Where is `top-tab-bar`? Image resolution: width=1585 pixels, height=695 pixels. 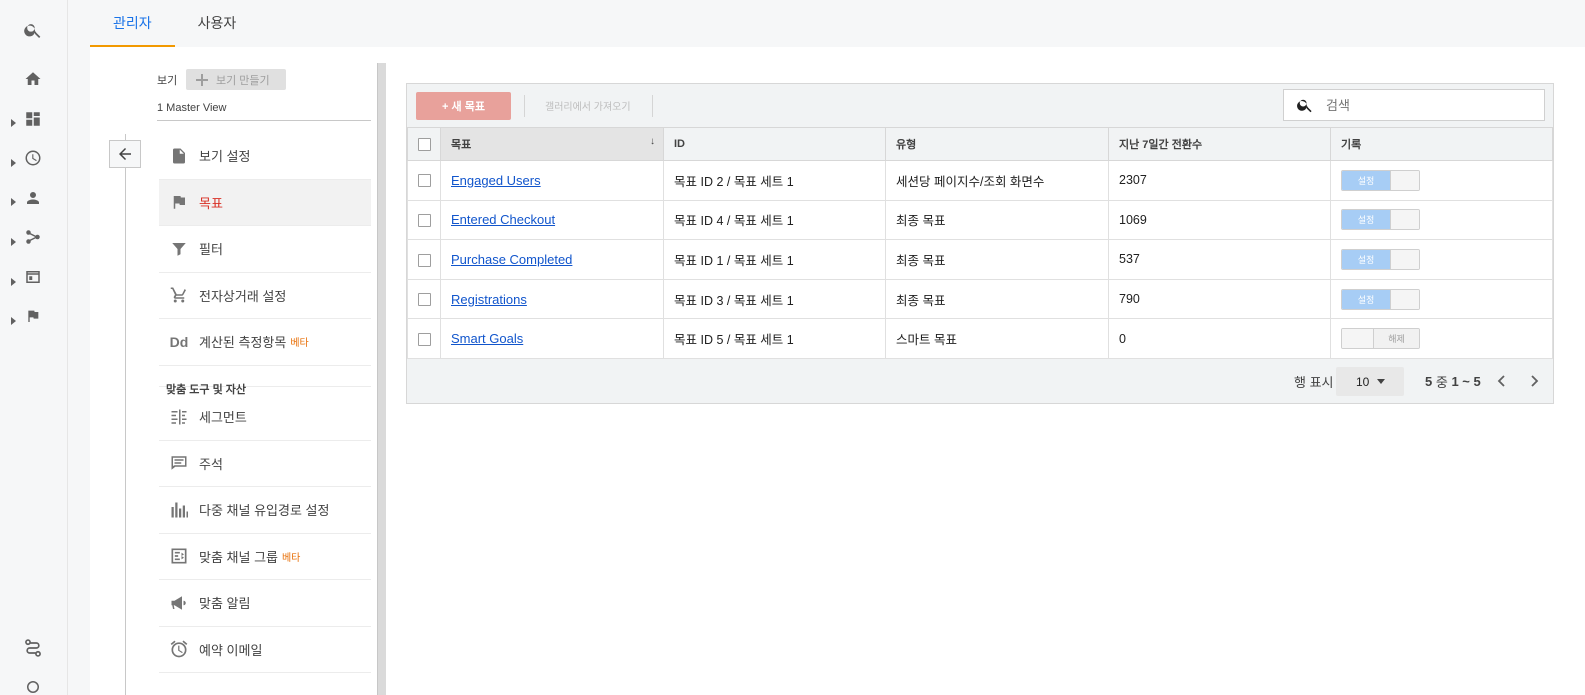 top-tab-bar is located at coordinates (826, 23).